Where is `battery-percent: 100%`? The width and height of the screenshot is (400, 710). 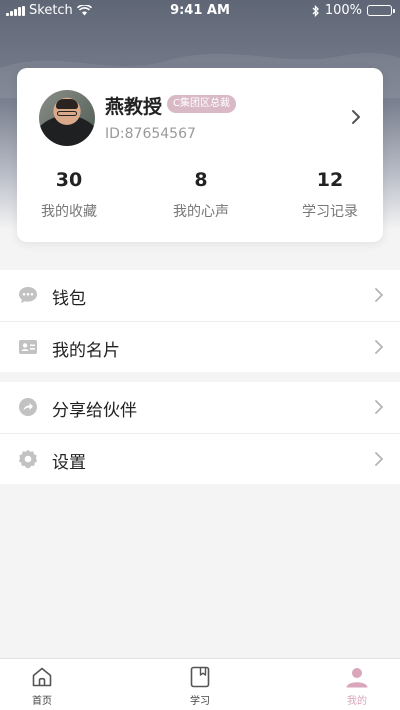
battery-percent: 100% is located at coordinates (343, 10).